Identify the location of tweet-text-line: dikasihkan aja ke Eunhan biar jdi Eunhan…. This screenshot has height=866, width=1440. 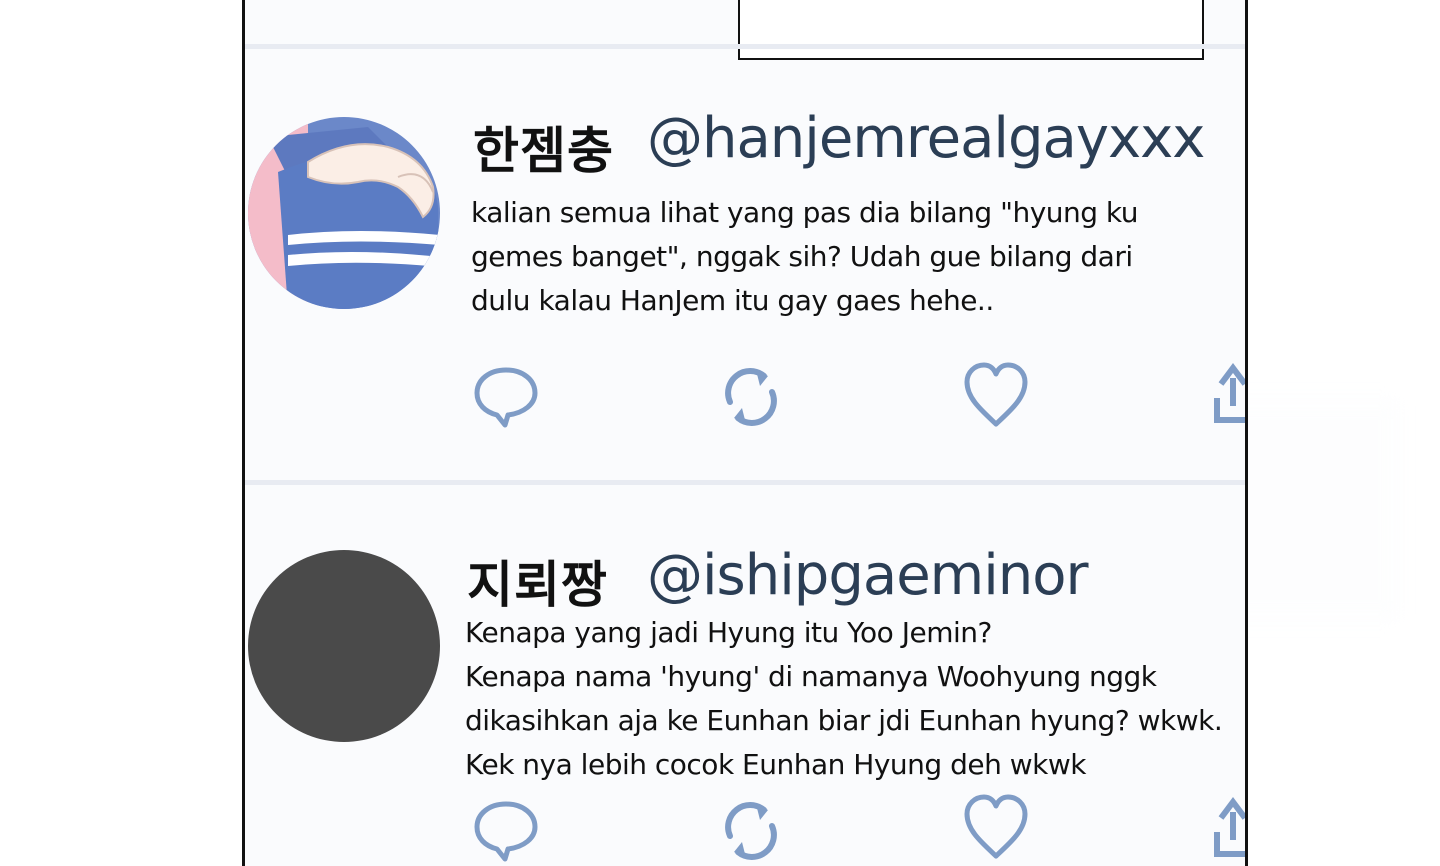
(844, 720).